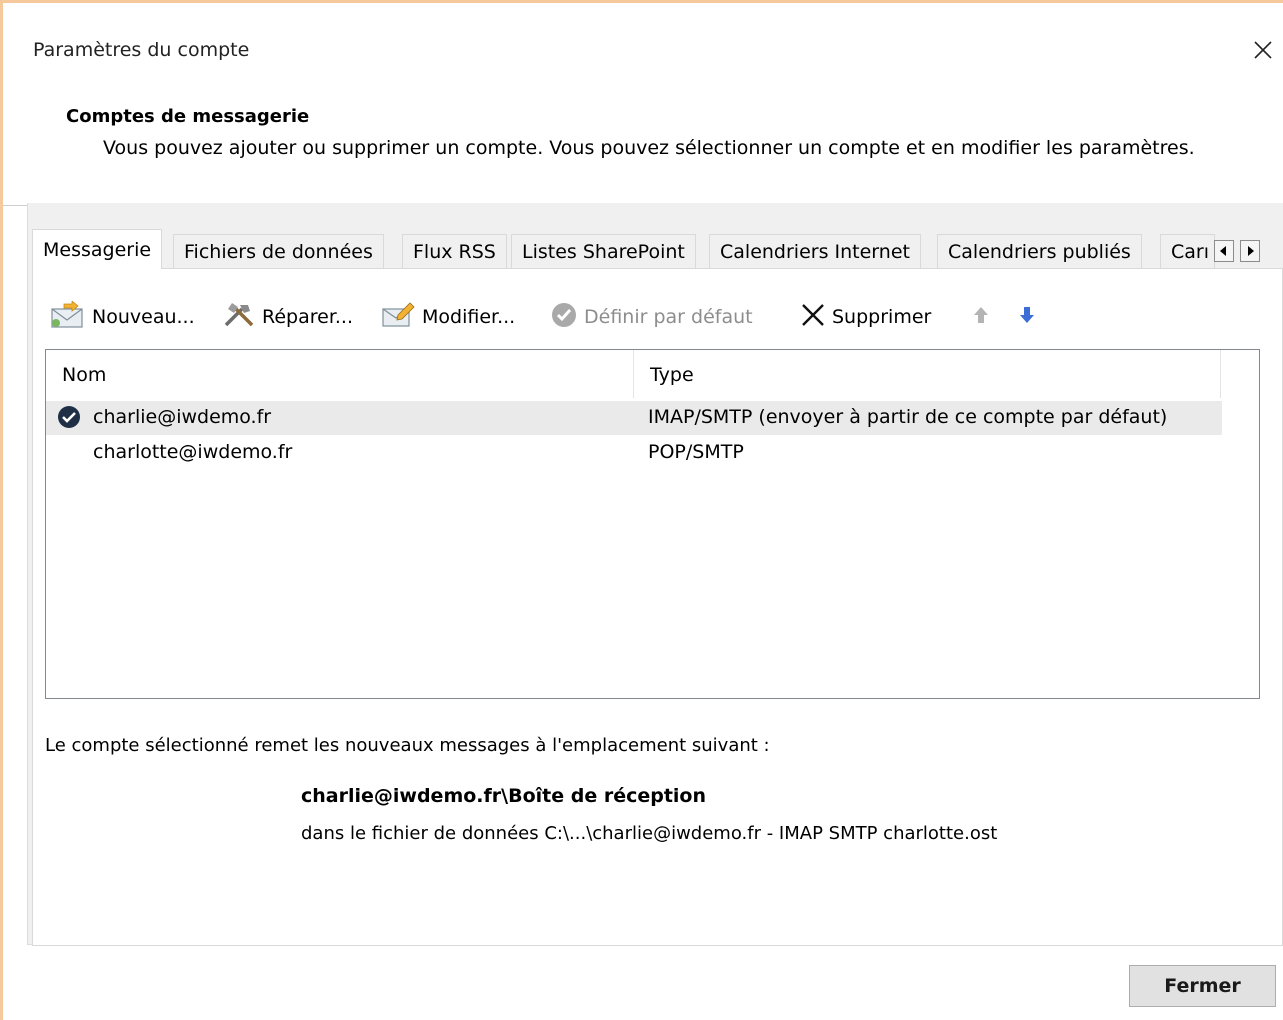  I want to click on default-check-icon, so click(564, 317).